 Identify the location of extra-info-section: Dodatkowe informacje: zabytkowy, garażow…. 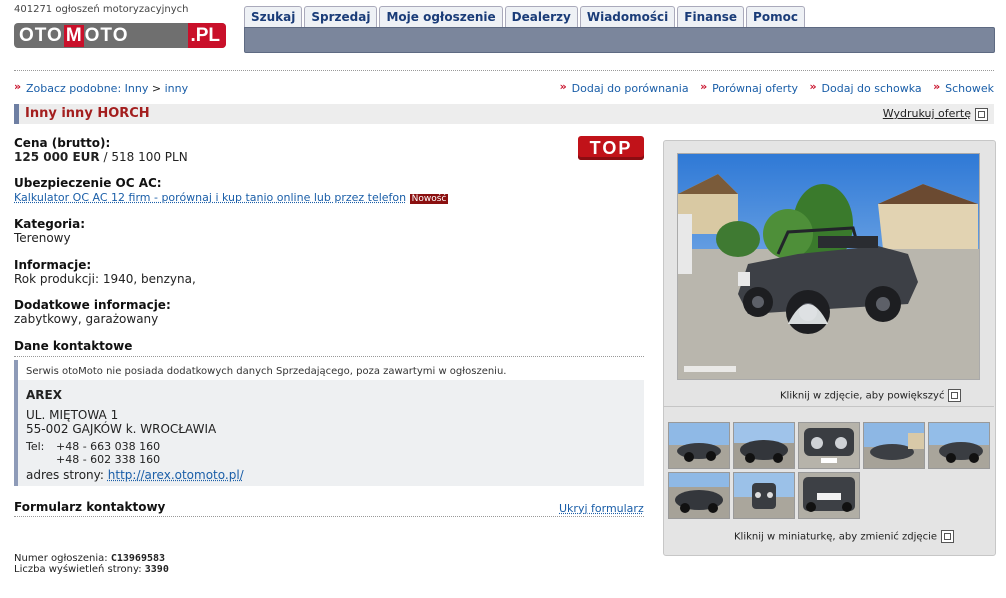
(92, 312).